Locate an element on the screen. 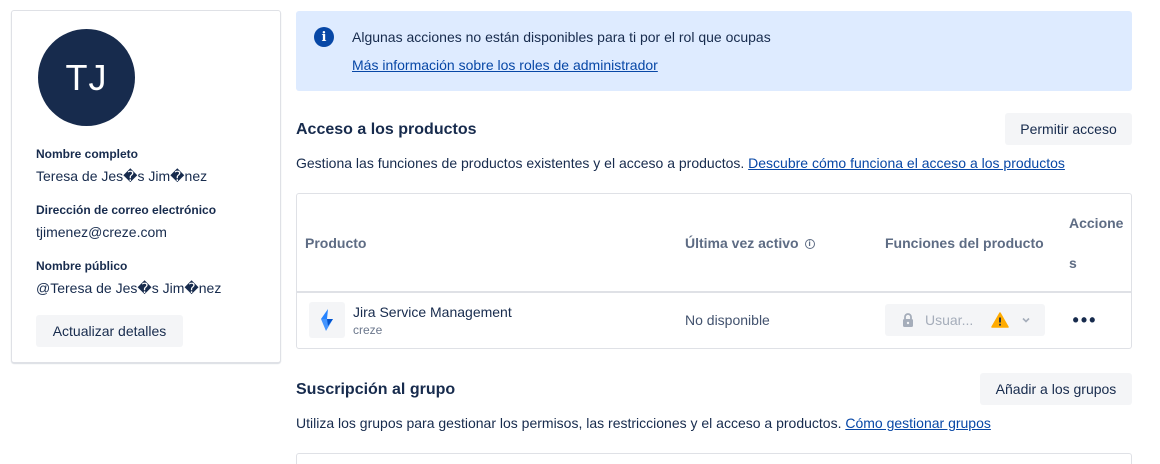 The width and height of the screenshot is (1160, 464). product-access-title: Acceso a los productos is located at coordinates (386, 129).